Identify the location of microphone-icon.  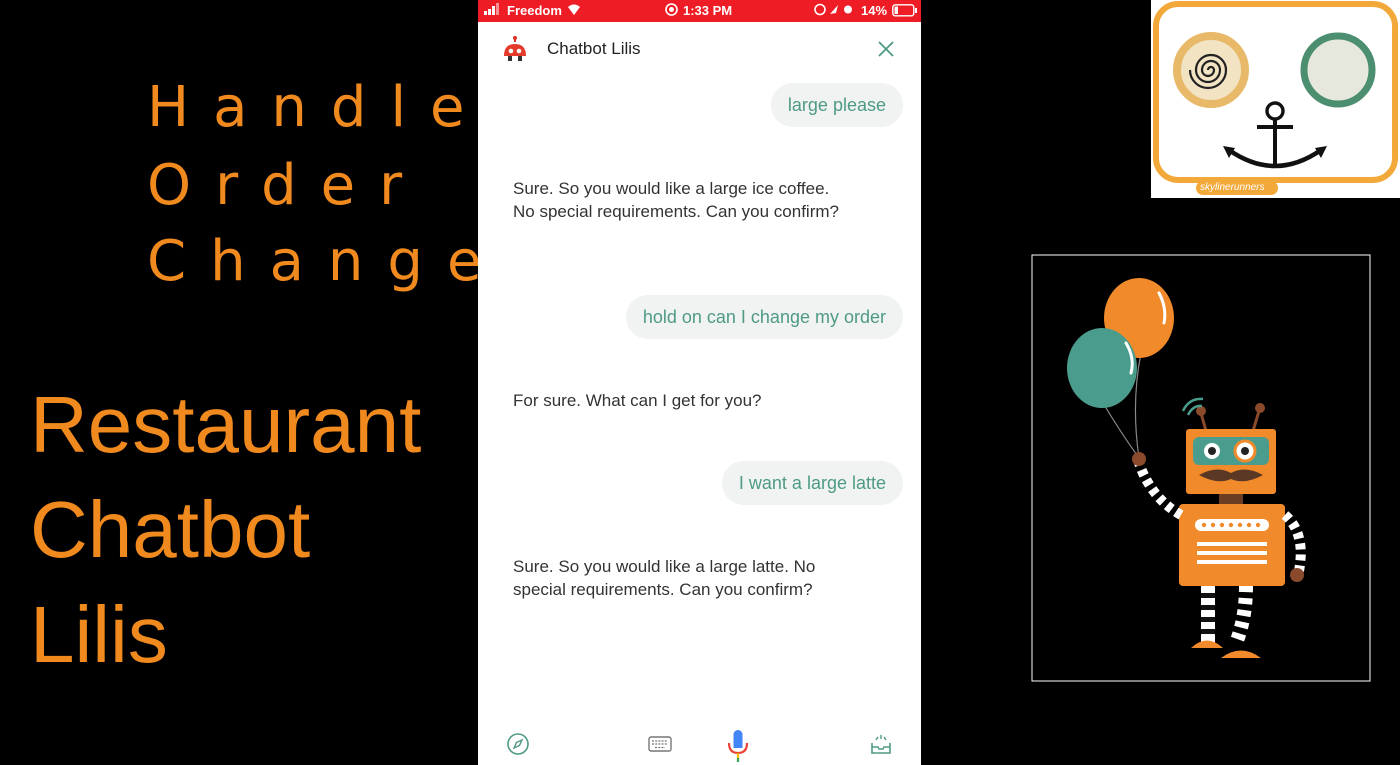
(738, 746).